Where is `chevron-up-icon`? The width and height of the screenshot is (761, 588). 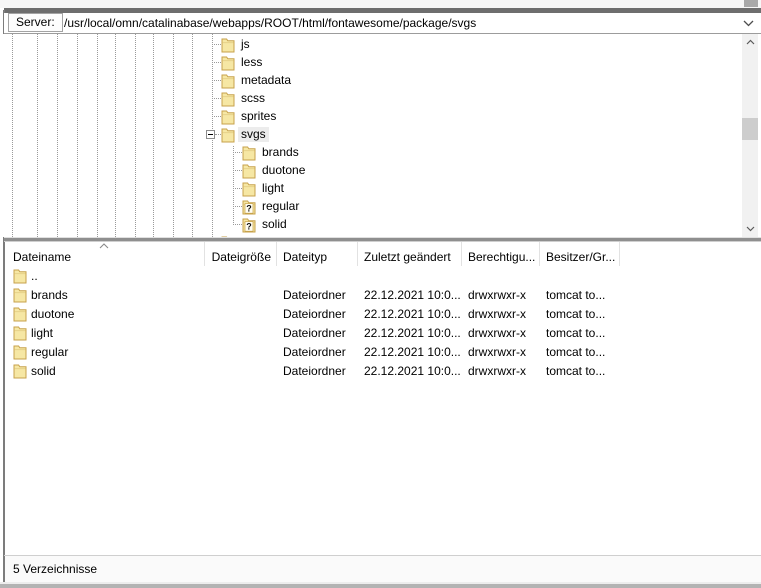
chevron-up-icon is located at coordinates (750, 42).